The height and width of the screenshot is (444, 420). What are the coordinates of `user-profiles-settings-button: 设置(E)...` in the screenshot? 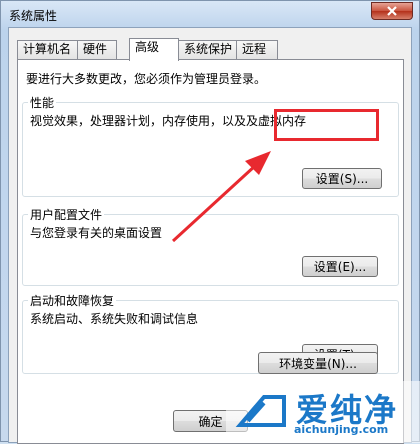 It's located at (340, 266).